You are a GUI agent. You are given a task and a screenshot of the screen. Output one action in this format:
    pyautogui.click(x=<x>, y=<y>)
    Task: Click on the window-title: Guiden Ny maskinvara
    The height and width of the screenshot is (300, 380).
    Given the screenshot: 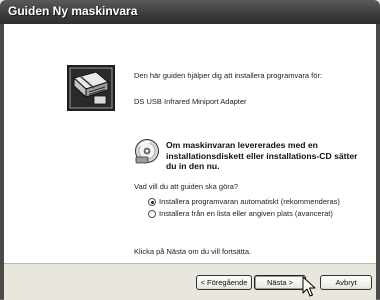 What is the action you would take?
    pyautogui.click(x=73, y=11)
    